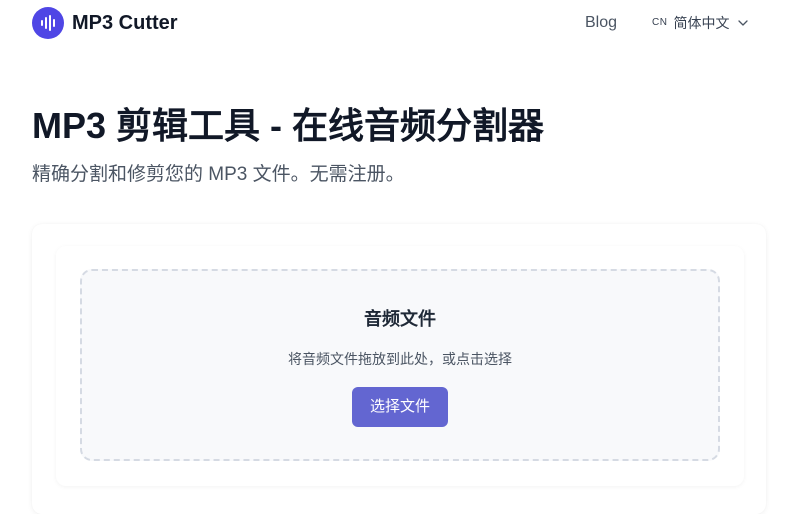  I want to click on dropzone-hint: 将音频文件拖放到此处，或点击选择, so click(400, 359).